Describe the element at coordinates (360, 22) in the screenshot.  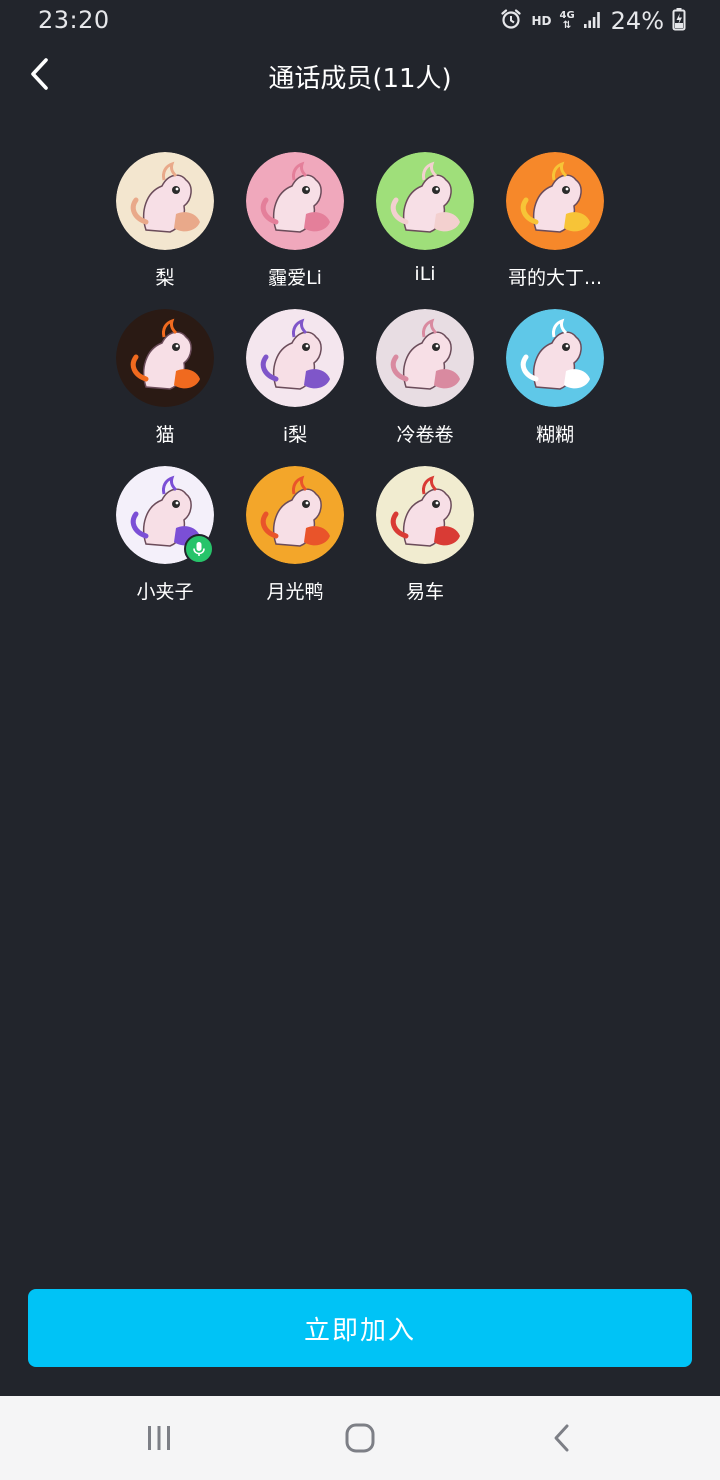
I see `status-bar: 23:20 HD 4G ⇅ 24%` at that location.